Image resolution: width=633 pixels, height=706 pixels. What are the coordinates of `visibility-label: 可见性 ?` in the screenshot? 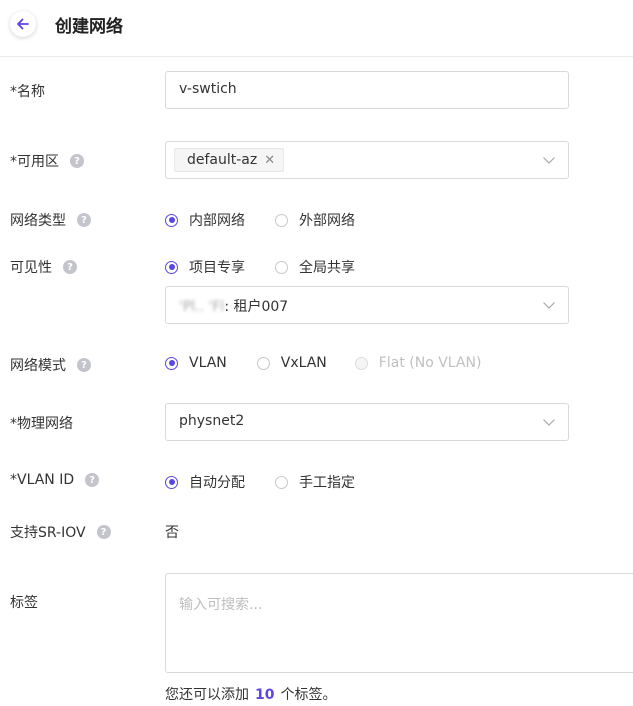 It's located at (43, 267).